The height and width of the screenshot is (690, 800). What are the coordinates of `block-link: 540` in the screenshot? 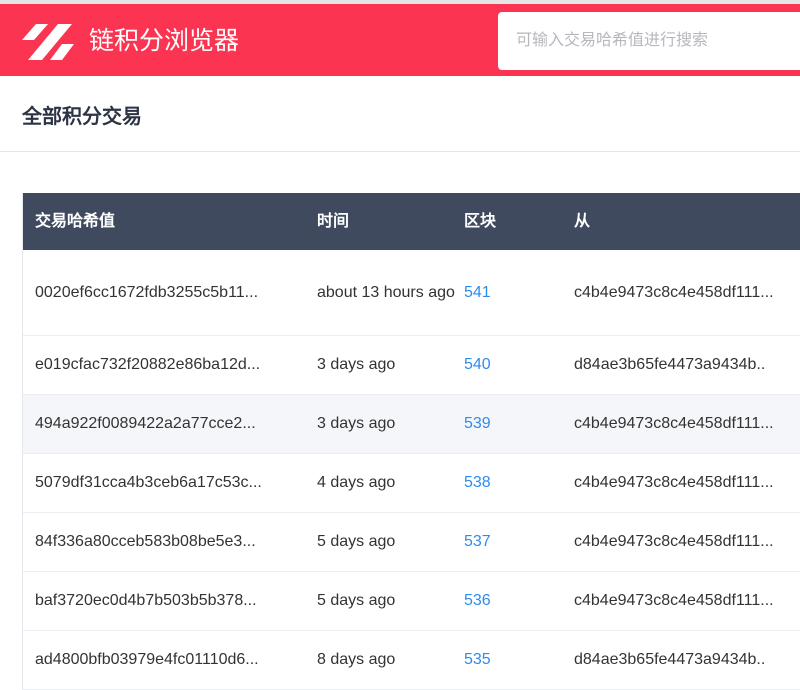 It's located at (477, 365).